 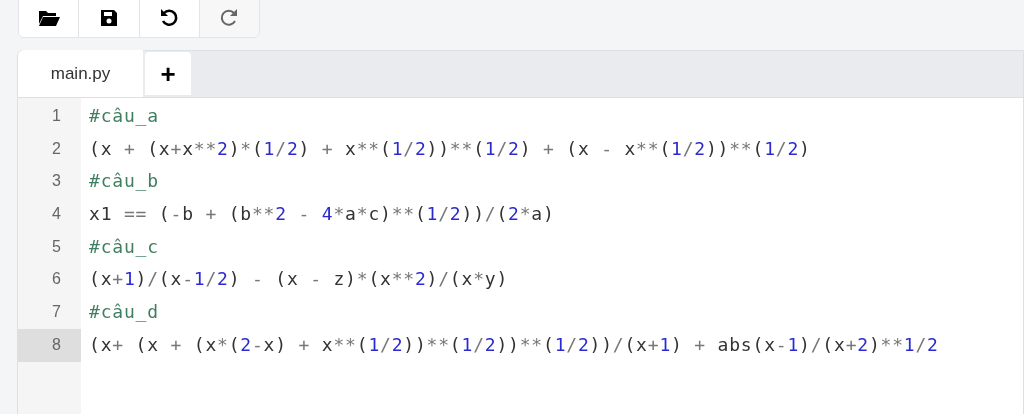 What do you see at coordinates (168, 73) in the screenshot?
I see `new-tab-button: +` at bounding box center [168, 73].